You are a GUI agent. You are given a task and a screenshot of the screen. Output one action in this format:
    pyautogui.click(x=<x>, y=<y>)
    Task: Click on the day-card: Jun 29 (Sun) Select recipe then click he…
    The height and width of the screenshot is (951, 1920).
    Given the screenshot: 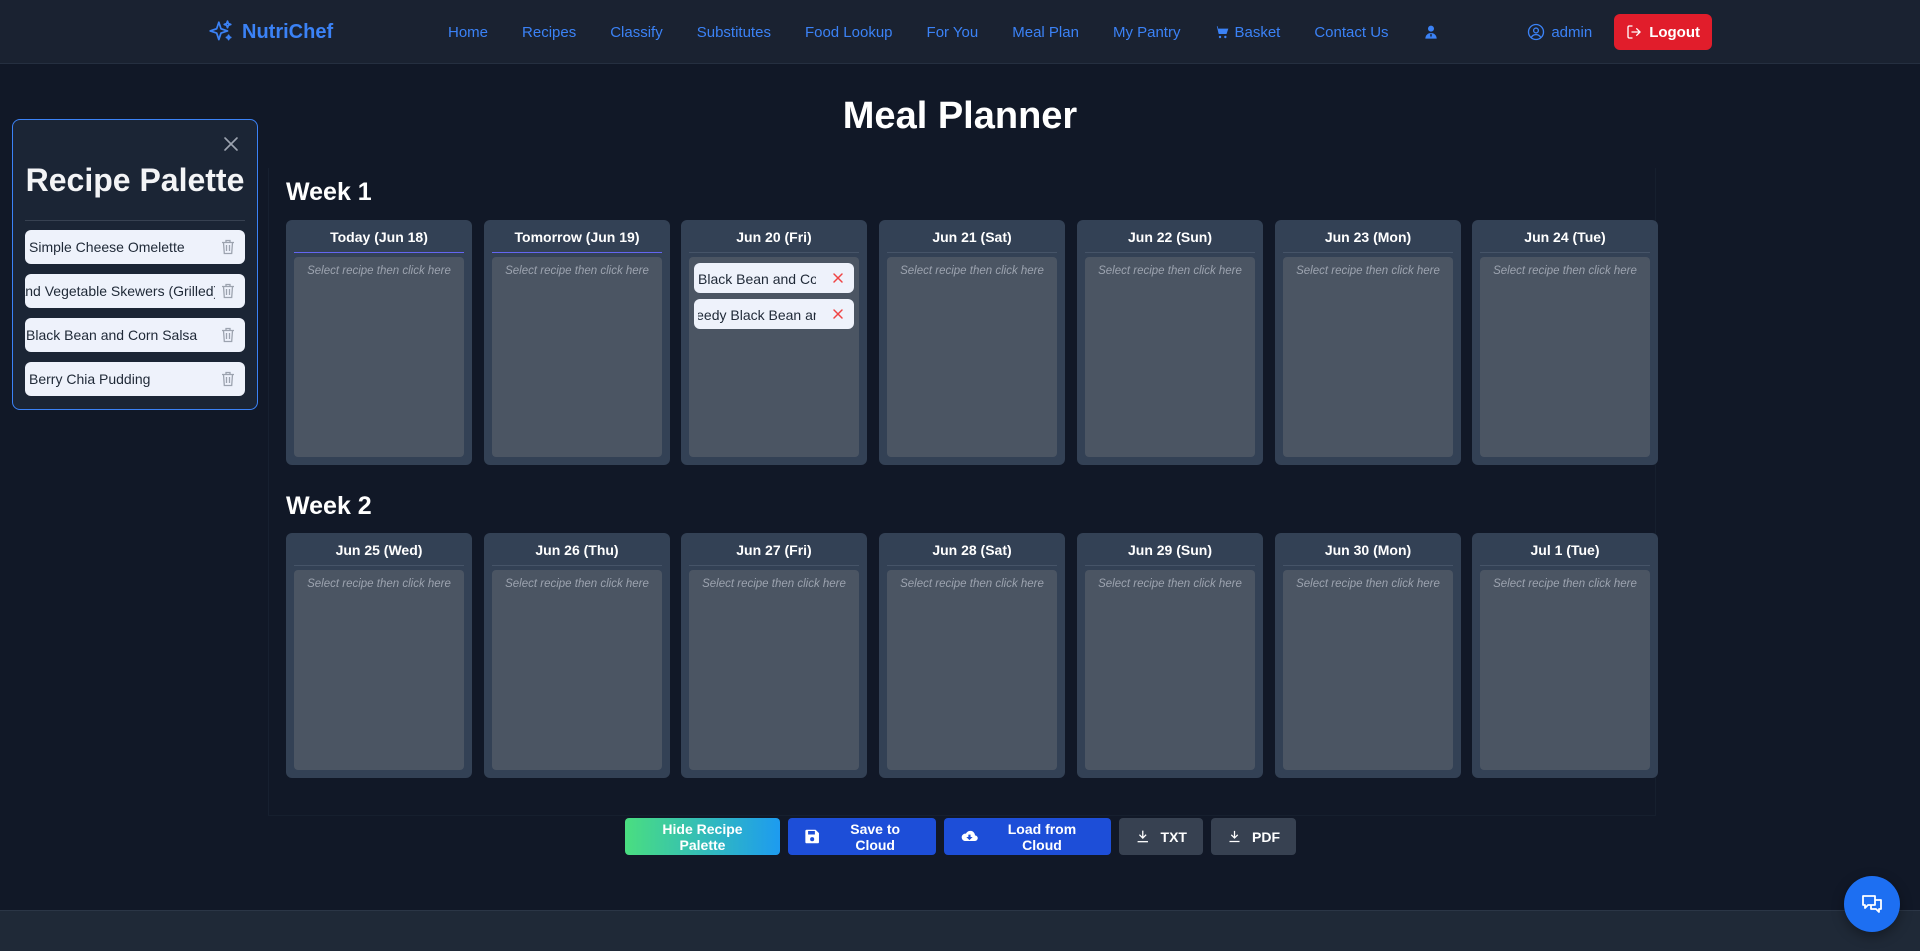 What is the action you would take?
    pyautogui.click(x=1170, y=655)
    